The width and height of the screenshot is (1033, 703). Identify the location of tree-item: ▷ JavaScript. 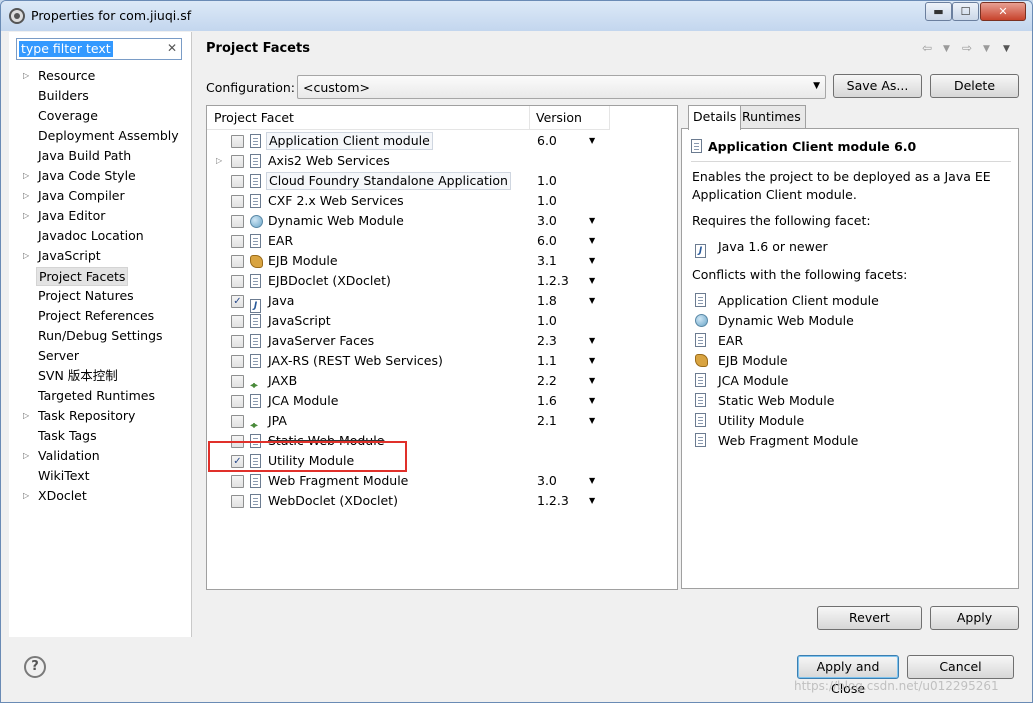
(100, 256).